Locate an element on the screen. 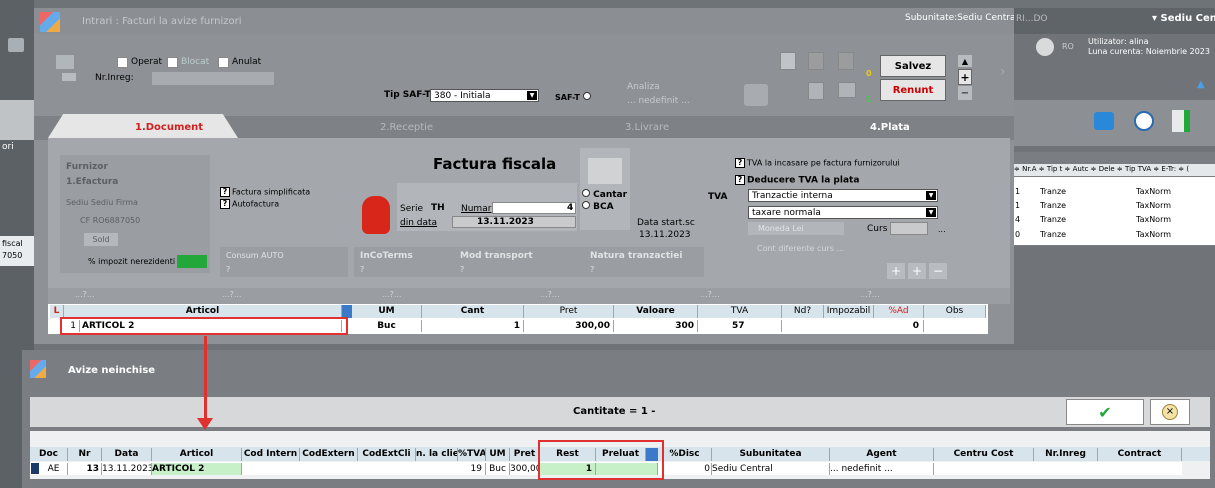 Image resolution: width=1215 pixels, height=488 pixels. sediu-tab: ▾ Sediu Centra is located at coordinates (1183, 19).